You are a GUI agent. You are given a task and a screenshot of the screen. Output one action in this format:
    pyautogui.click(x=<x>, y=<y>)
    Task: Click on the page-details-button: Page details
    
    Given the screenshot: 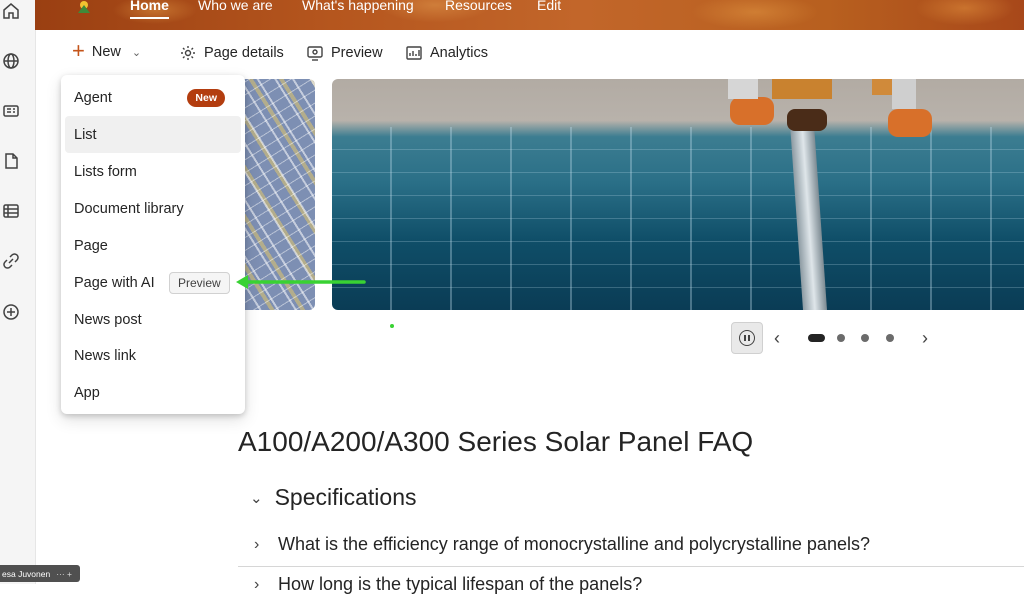 What is the action you would take?
    pyautogui.click(x=231, y=53)
    